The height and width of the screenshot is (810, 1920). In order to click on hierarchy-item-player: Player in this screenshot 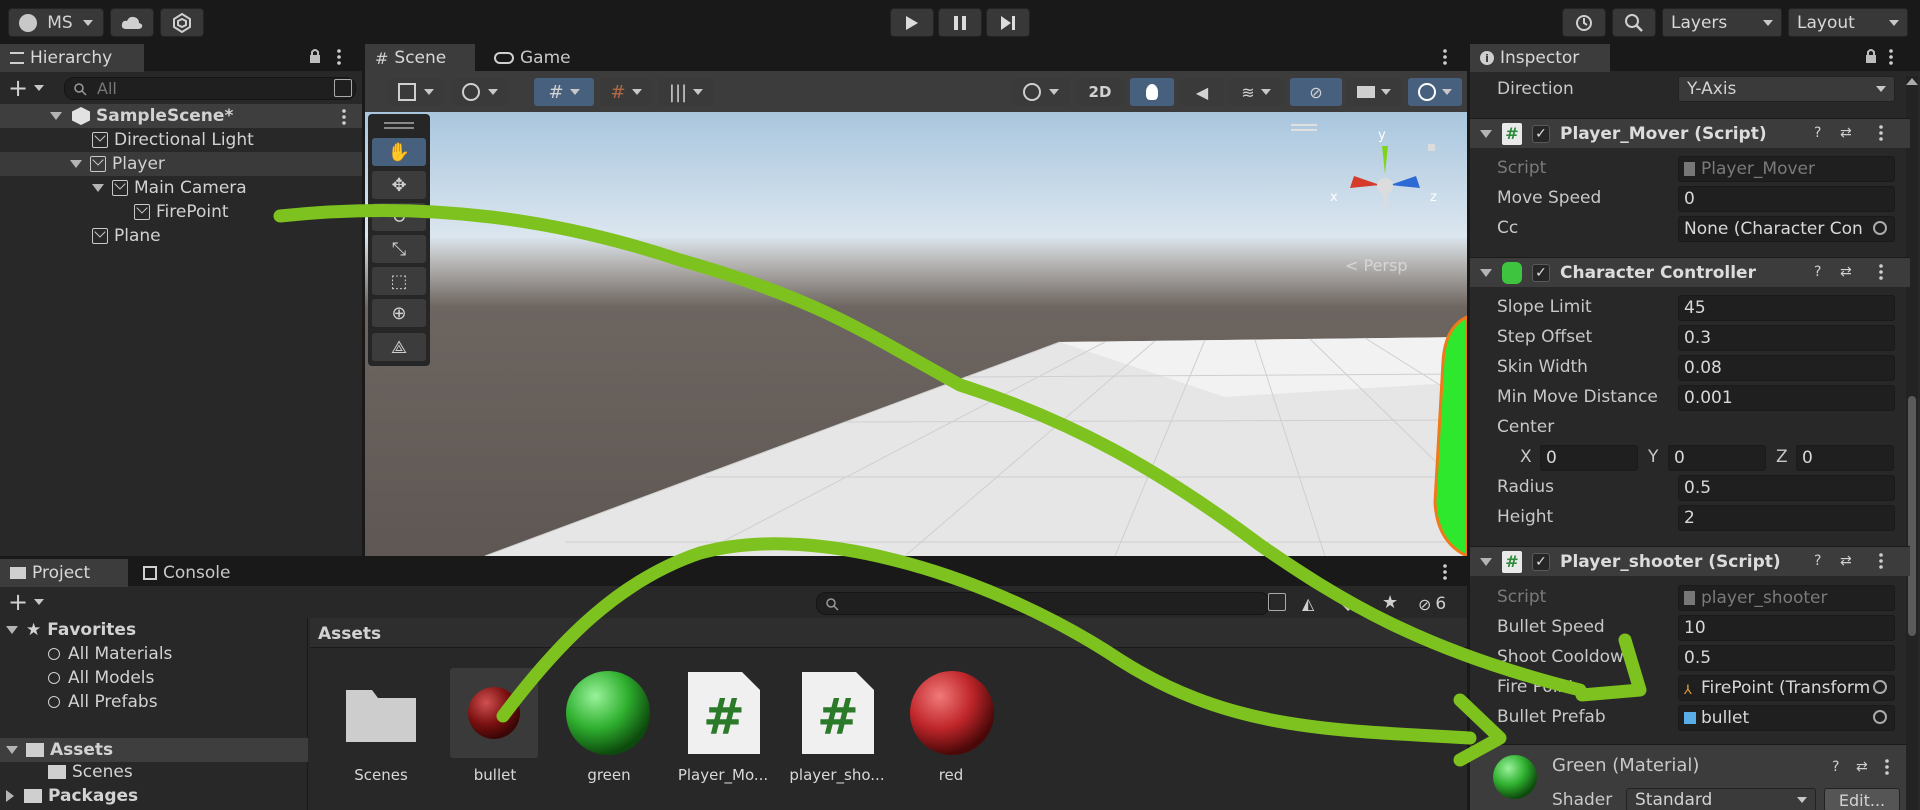, I will do `click(181, 164)`.